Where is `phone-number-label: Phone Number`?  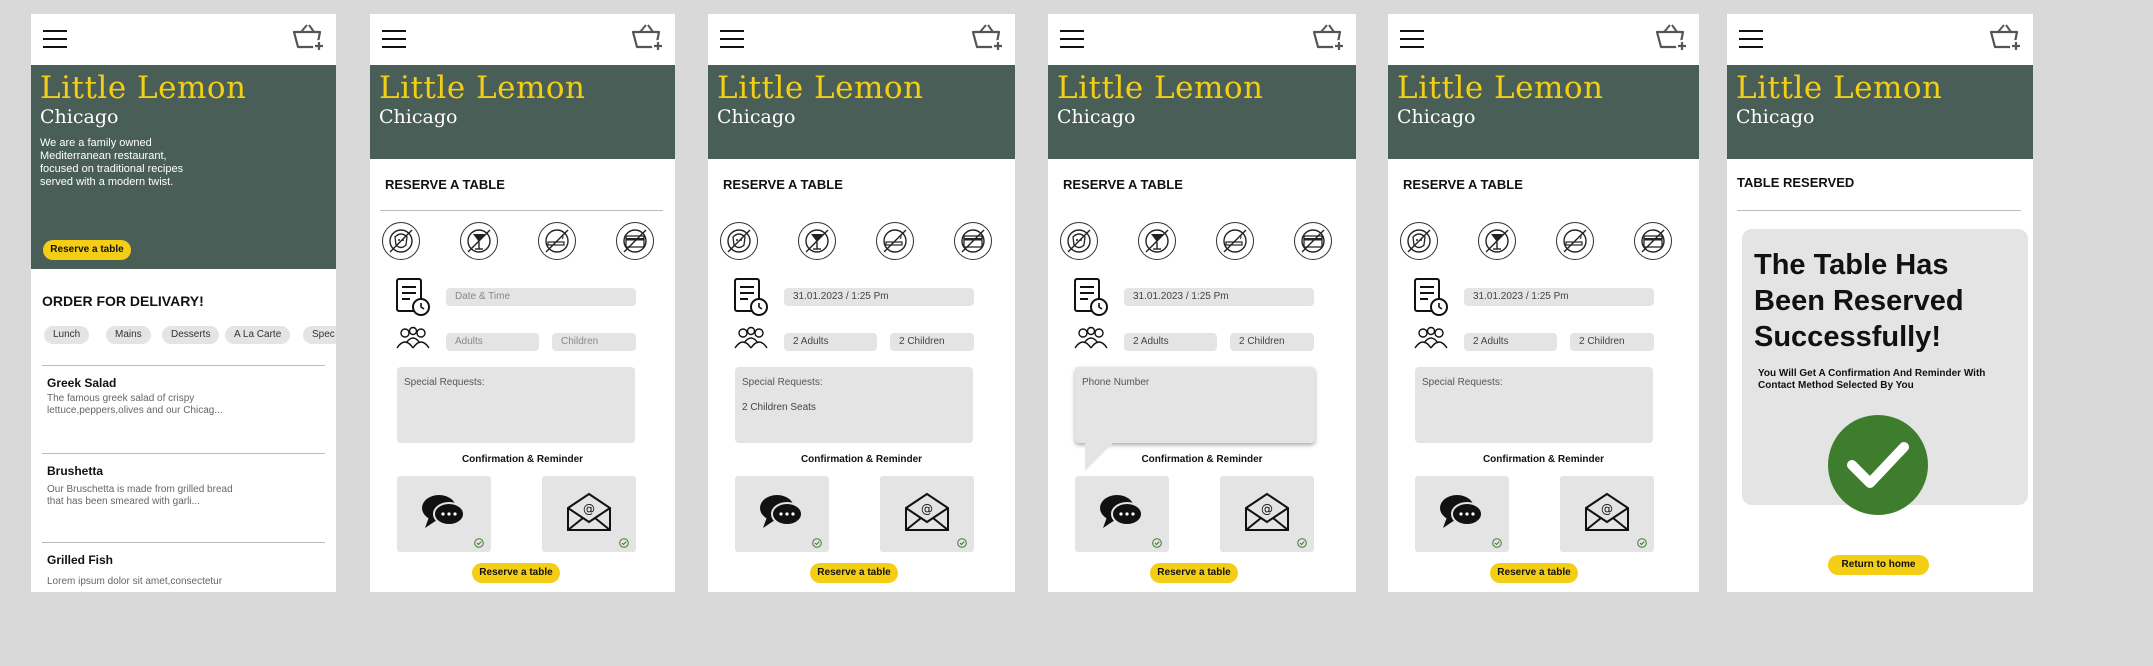 phone-number-label: Phone Number is located at coordinates (1116, 382).